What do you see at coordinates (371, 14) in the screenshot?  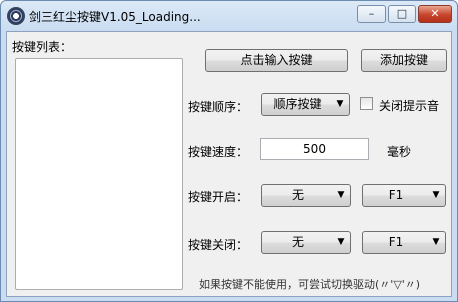 I see `minimize-button: –` at bounding box center [371, 14].